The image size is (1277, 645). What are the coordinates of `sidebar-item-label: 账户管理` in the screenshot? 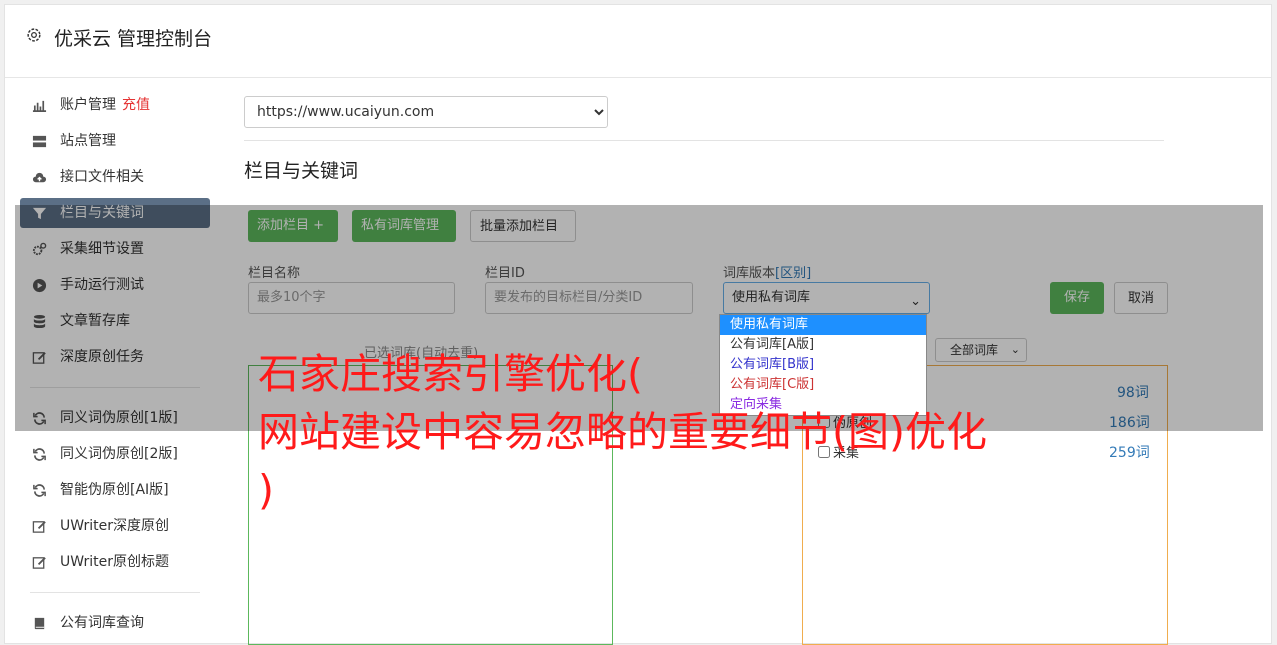 It's located at (88, 105).